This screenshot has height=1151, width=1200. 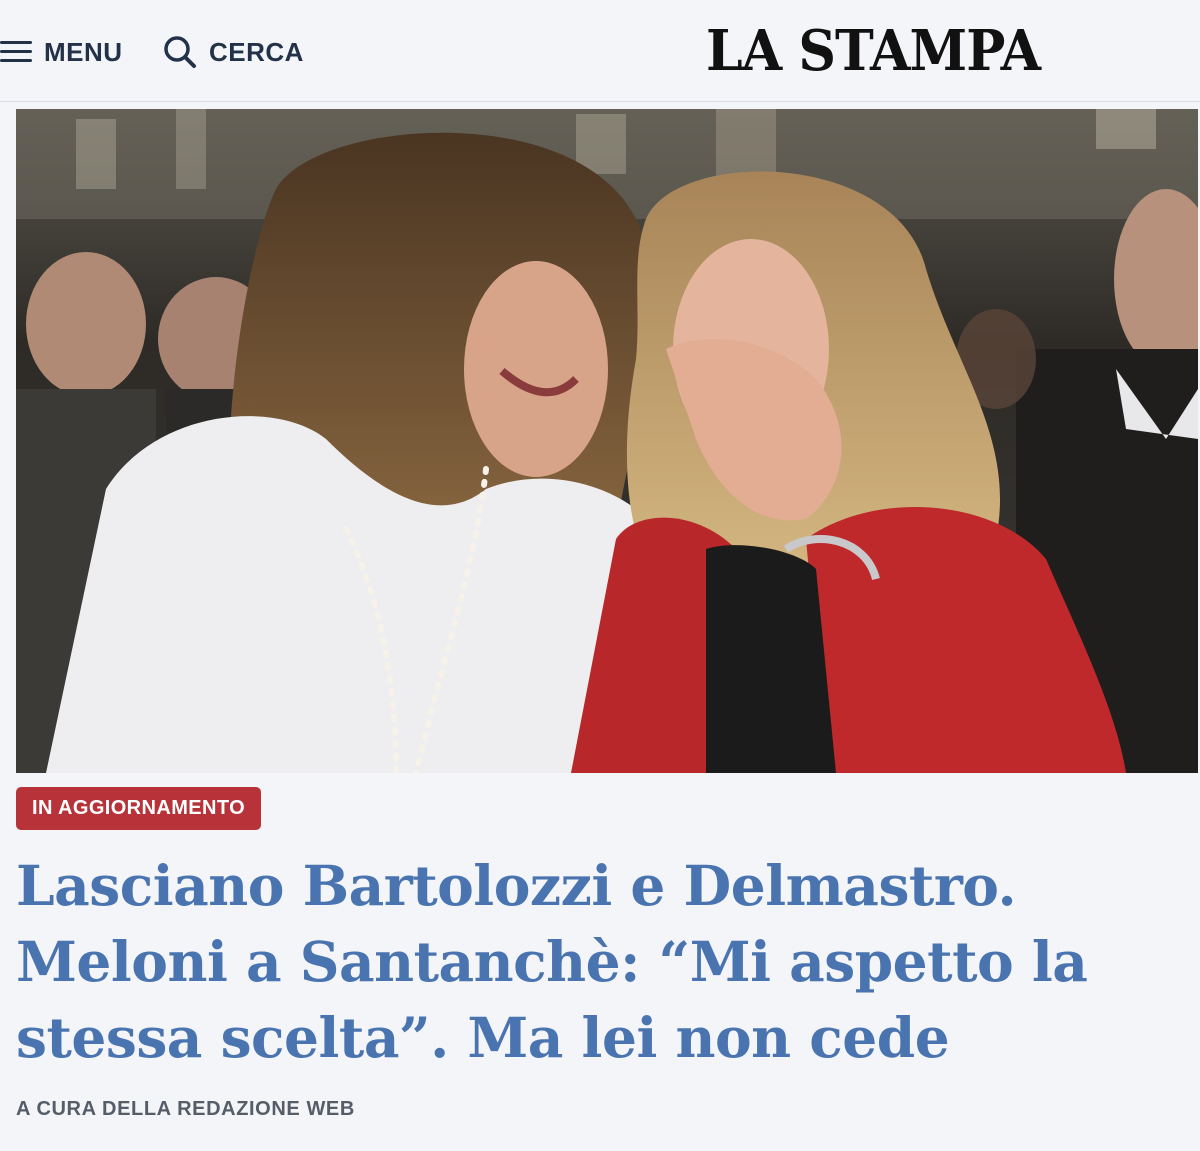 What do you see at coordinates (185, 1109) in the screenshot?
I see `article-byline: A CURA DELLA REDAZIONE WEB` at bounding box center [185, 1109].